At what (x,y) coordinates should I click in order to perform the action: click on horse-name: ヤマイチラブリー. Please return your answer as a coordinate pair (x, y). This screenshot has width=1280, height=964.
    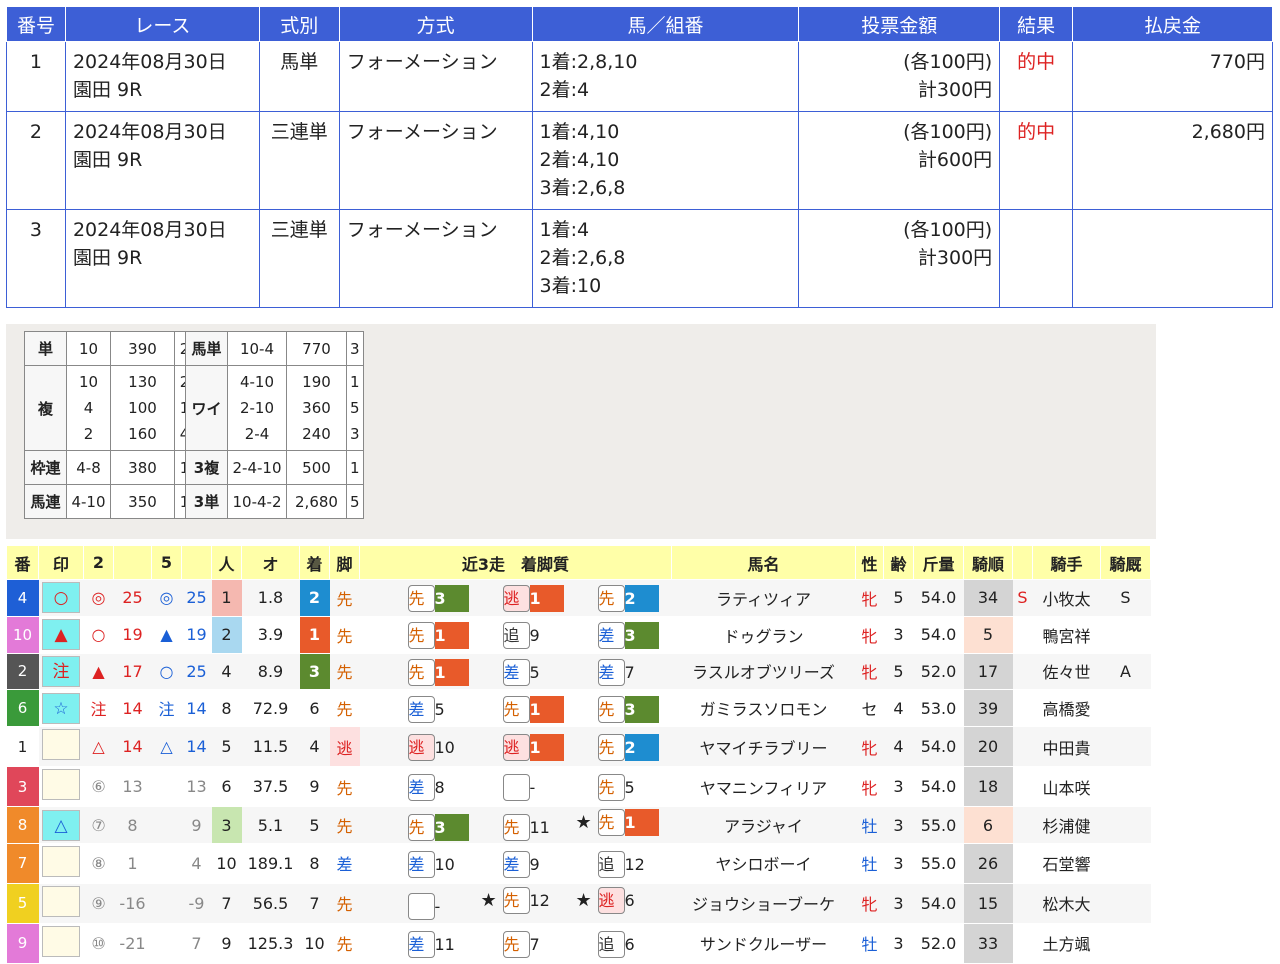
    Looking at the image, I should click on (763, 747).